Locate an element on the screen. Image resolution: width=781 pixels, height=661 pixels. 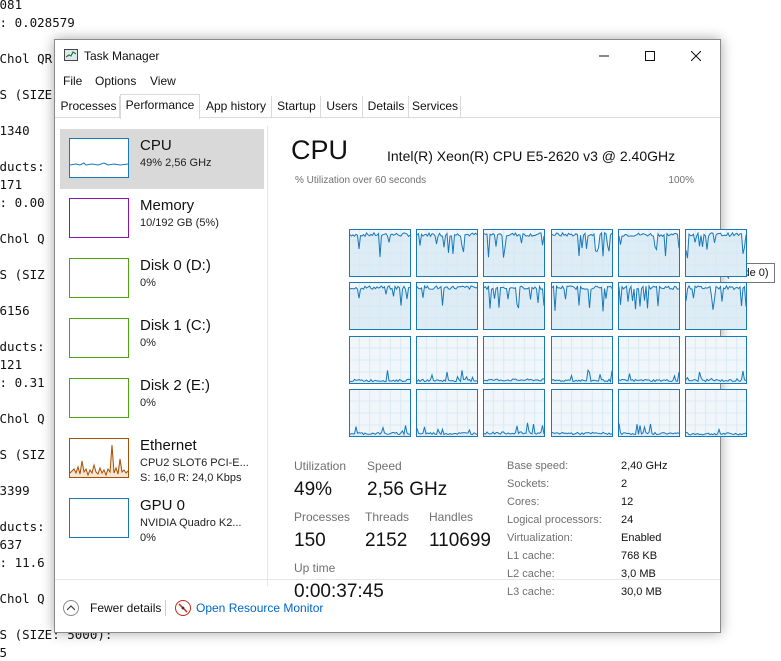
speed-label: Speed is located at coordinates (384, 466).